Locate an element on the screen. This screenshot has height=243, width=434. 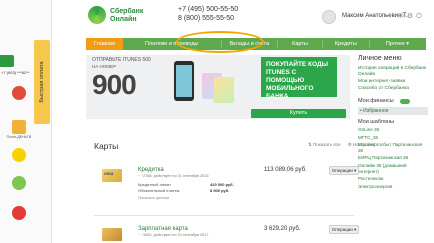
cards-tools: ⇅ Показать все ⚙ Настройка is located at coordinates (338, 145).